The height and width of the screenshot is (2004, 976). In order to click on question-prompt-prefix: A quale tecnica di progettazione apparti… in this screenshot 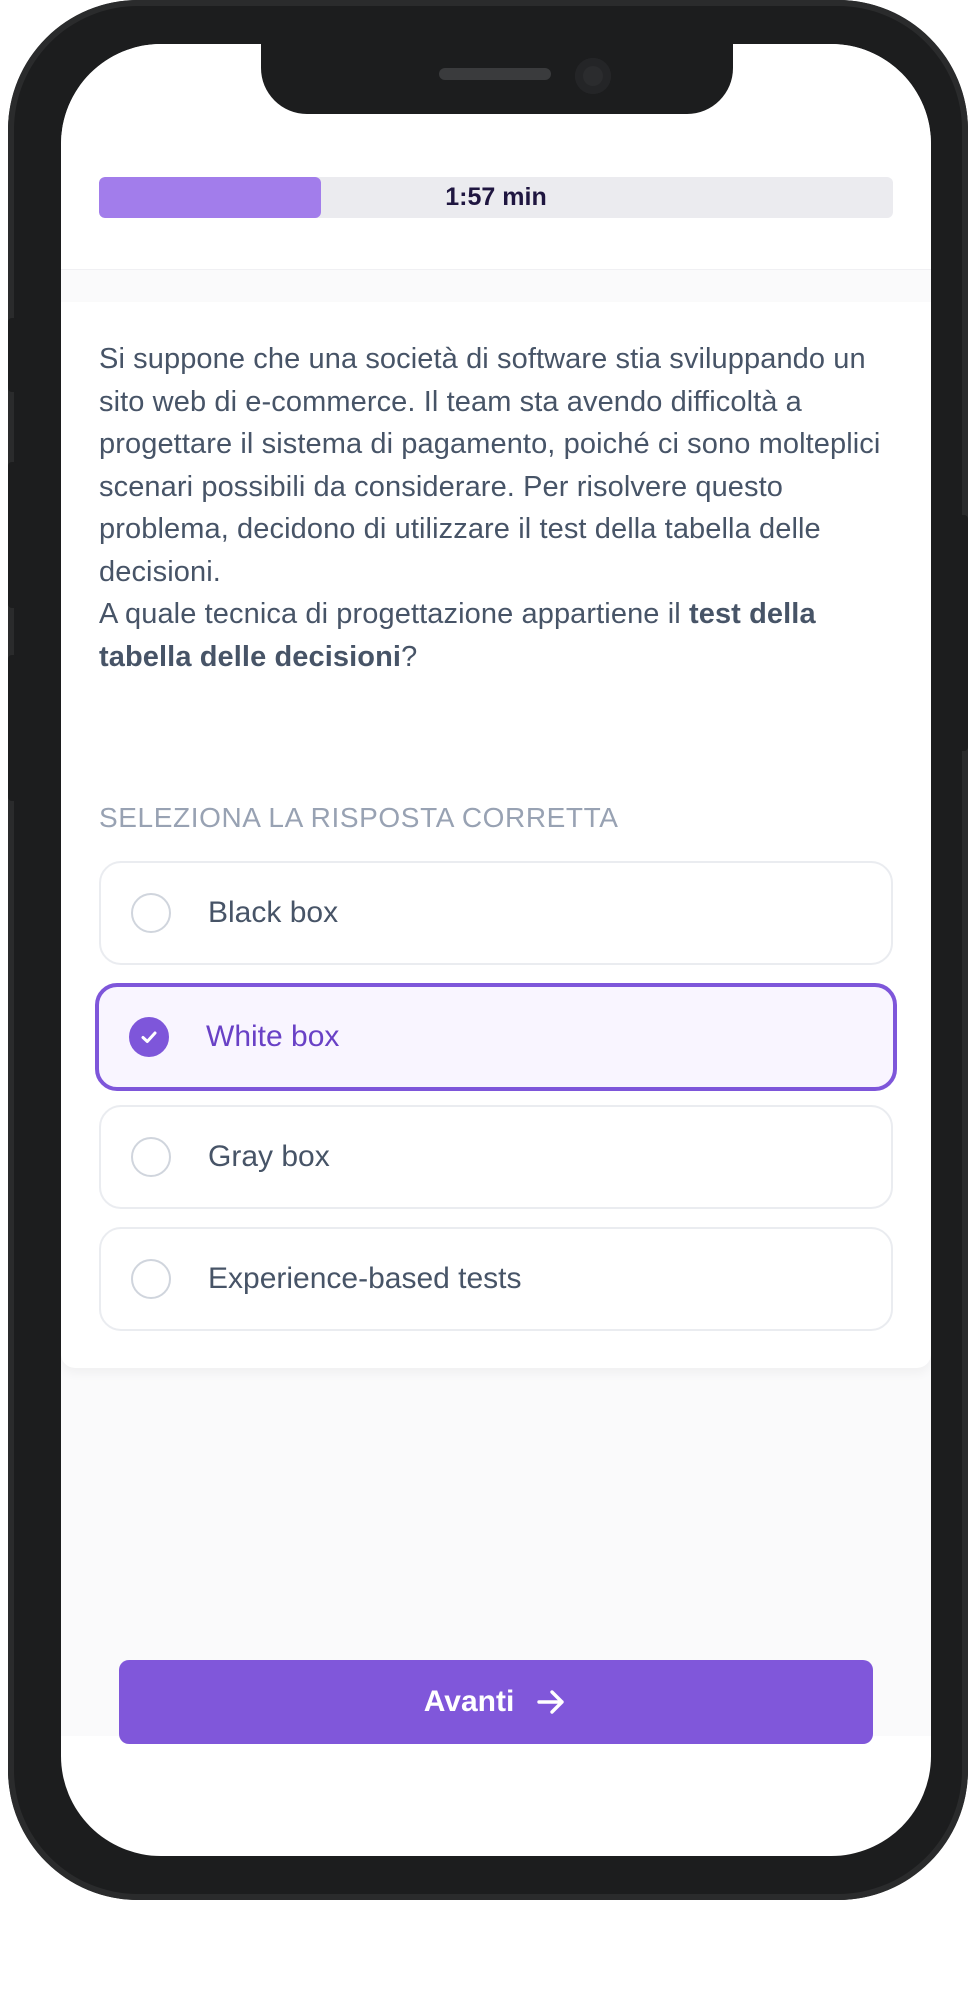, I will do `click(394, 614)`.